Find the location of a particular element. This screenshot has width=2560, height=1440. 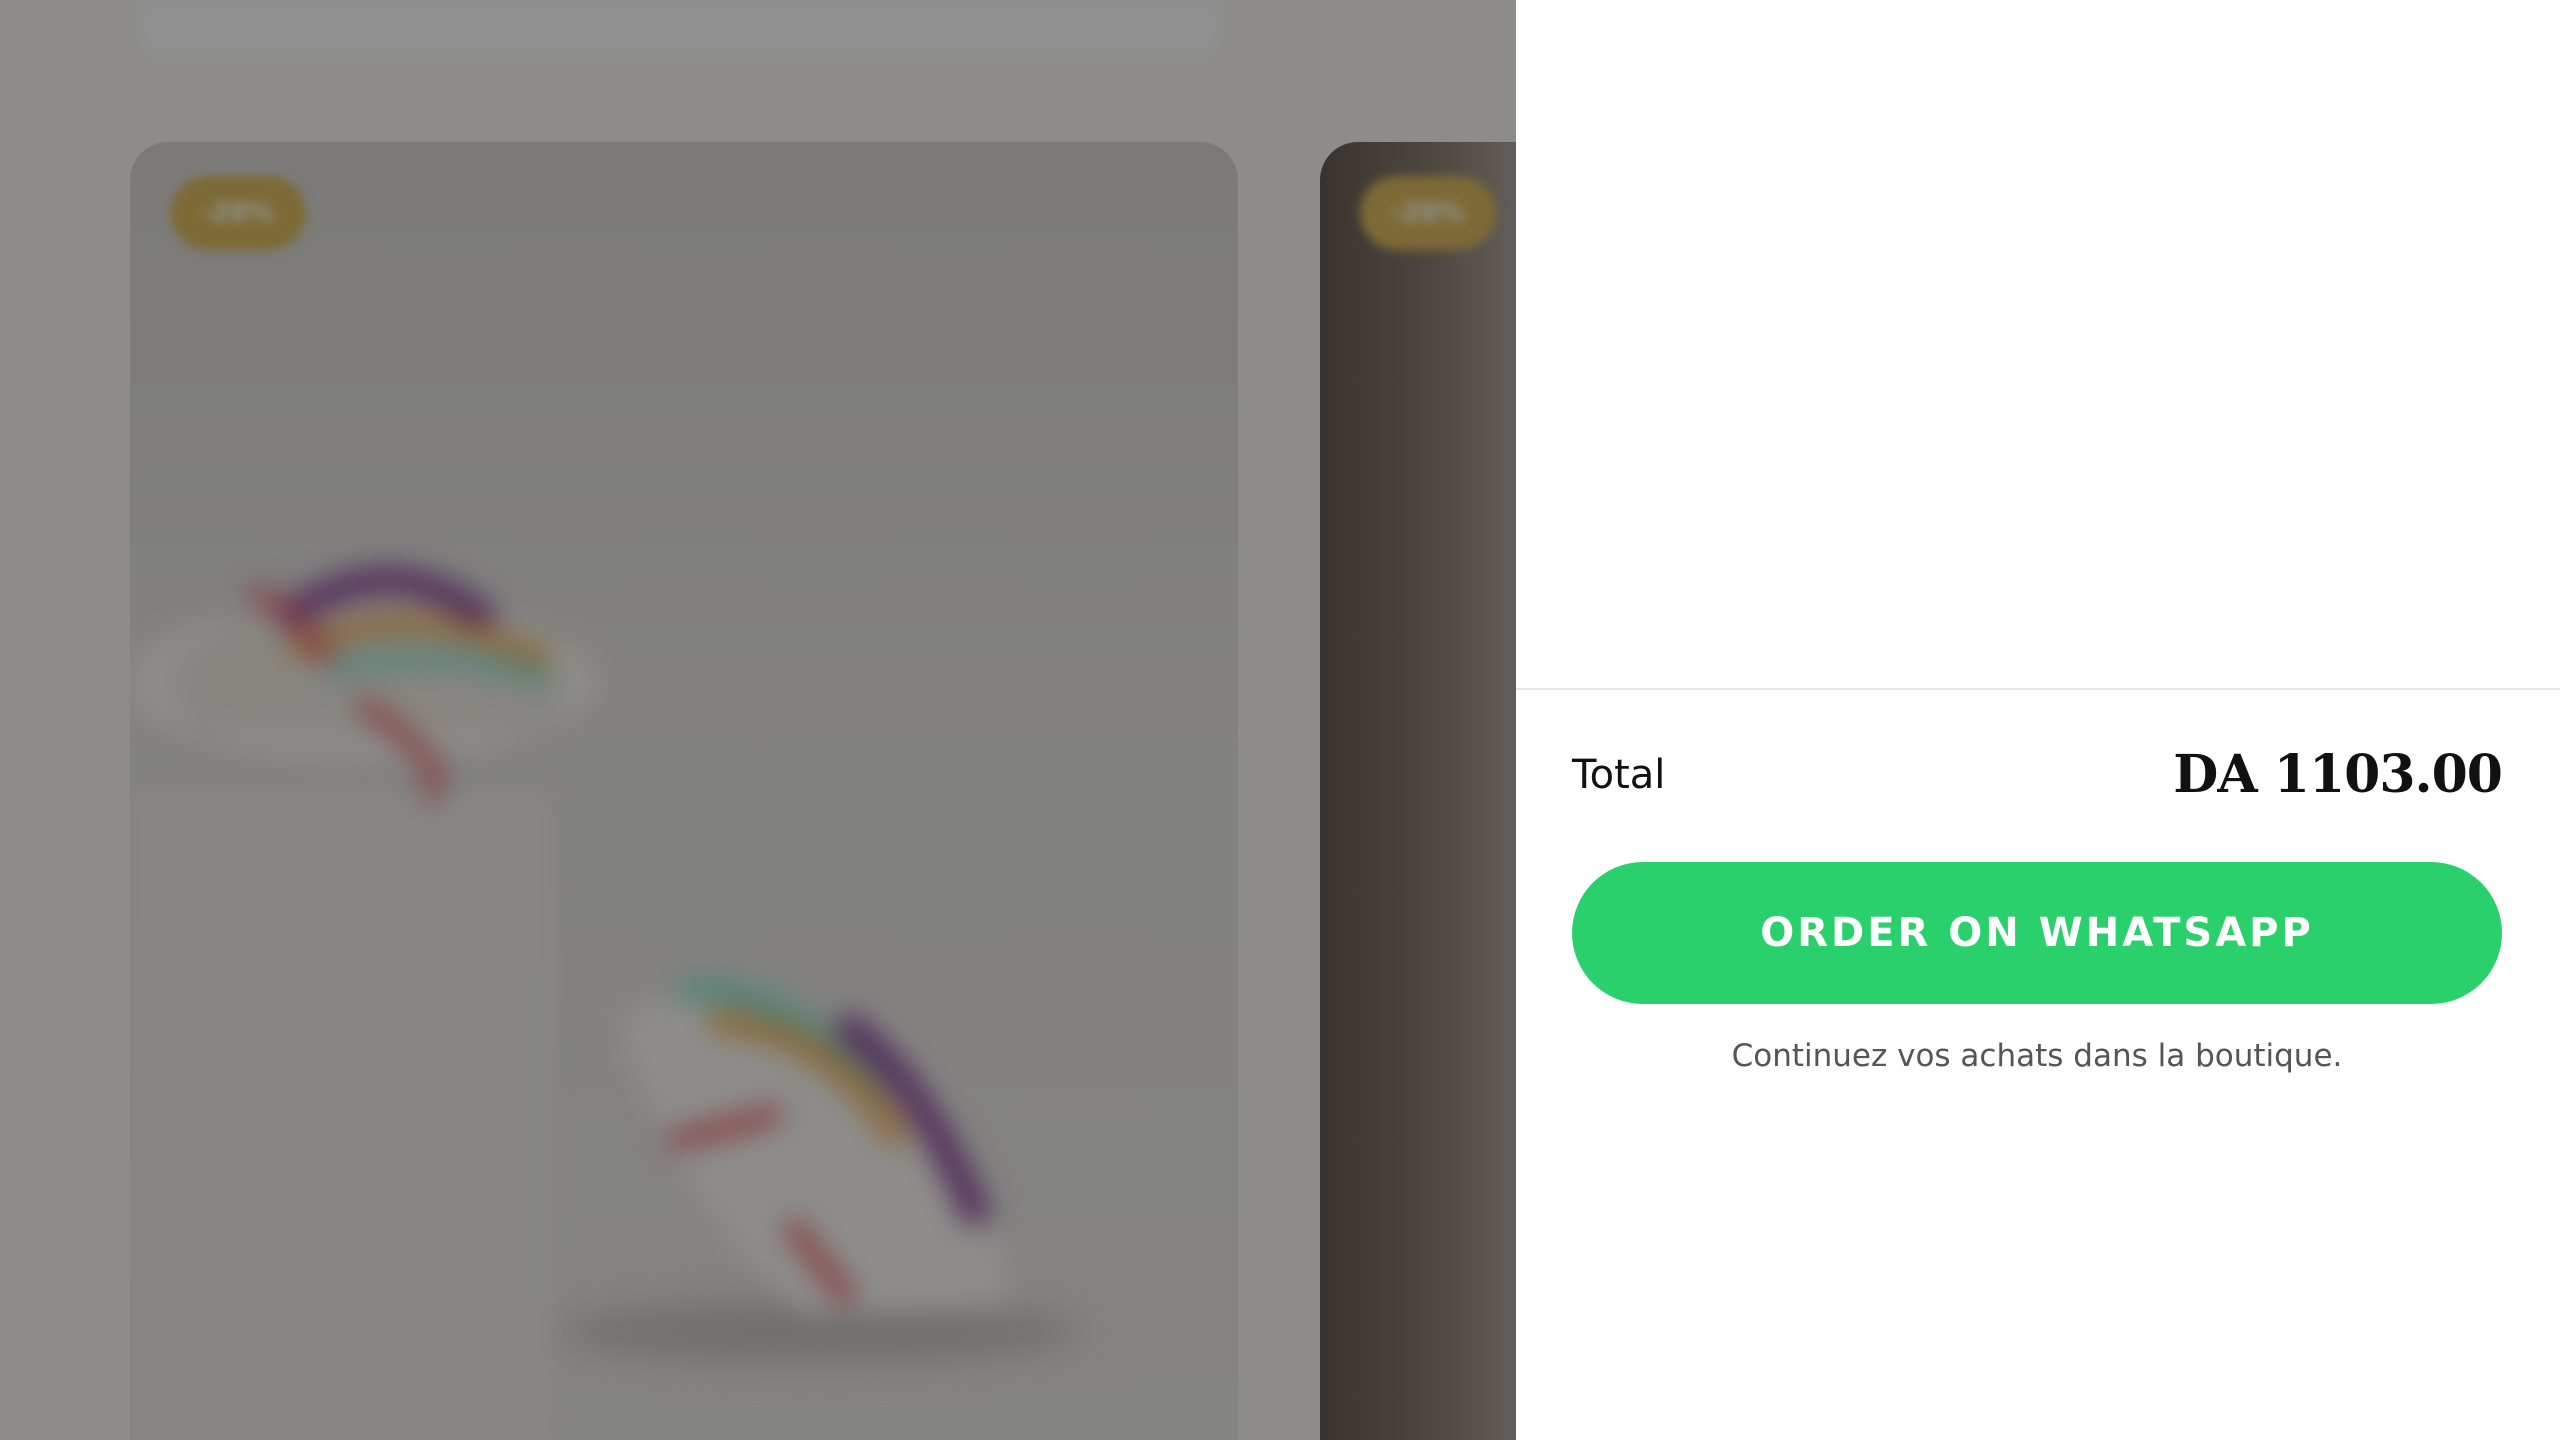

order-on-whatsapp-button: ORDER ON WHATSAPP is located at coordinates (2037, 933).